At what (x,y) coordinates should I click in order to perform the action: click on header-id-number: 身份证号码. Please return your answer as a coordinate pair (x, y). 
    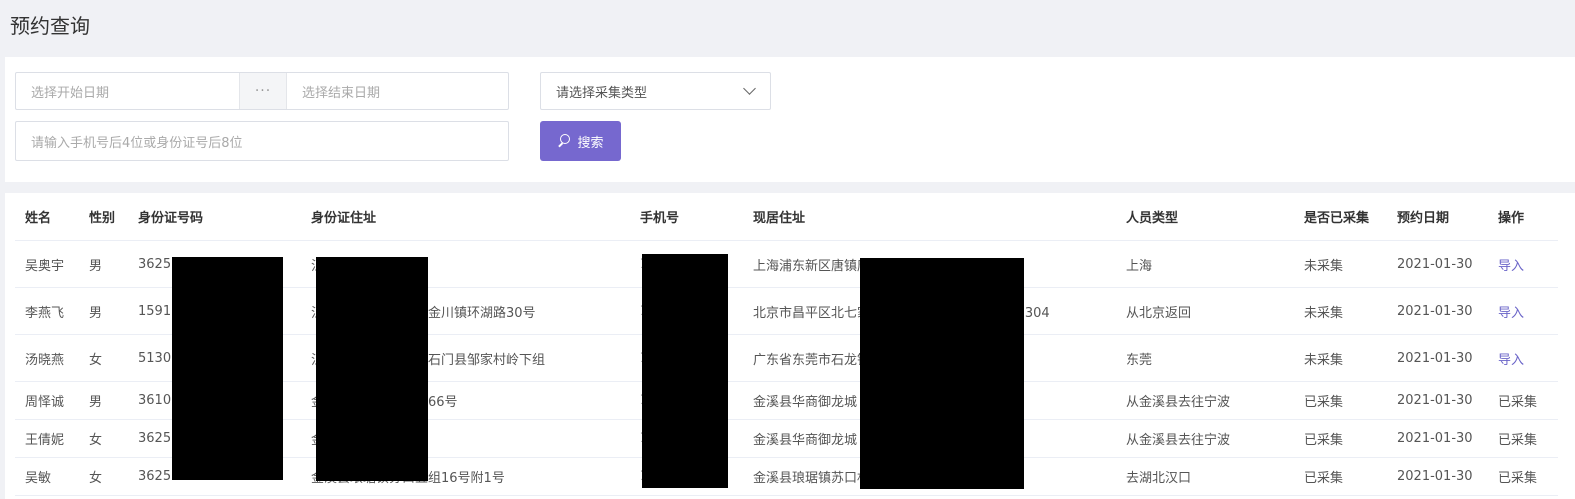
    Looking at the image, I should click on (214, 217).